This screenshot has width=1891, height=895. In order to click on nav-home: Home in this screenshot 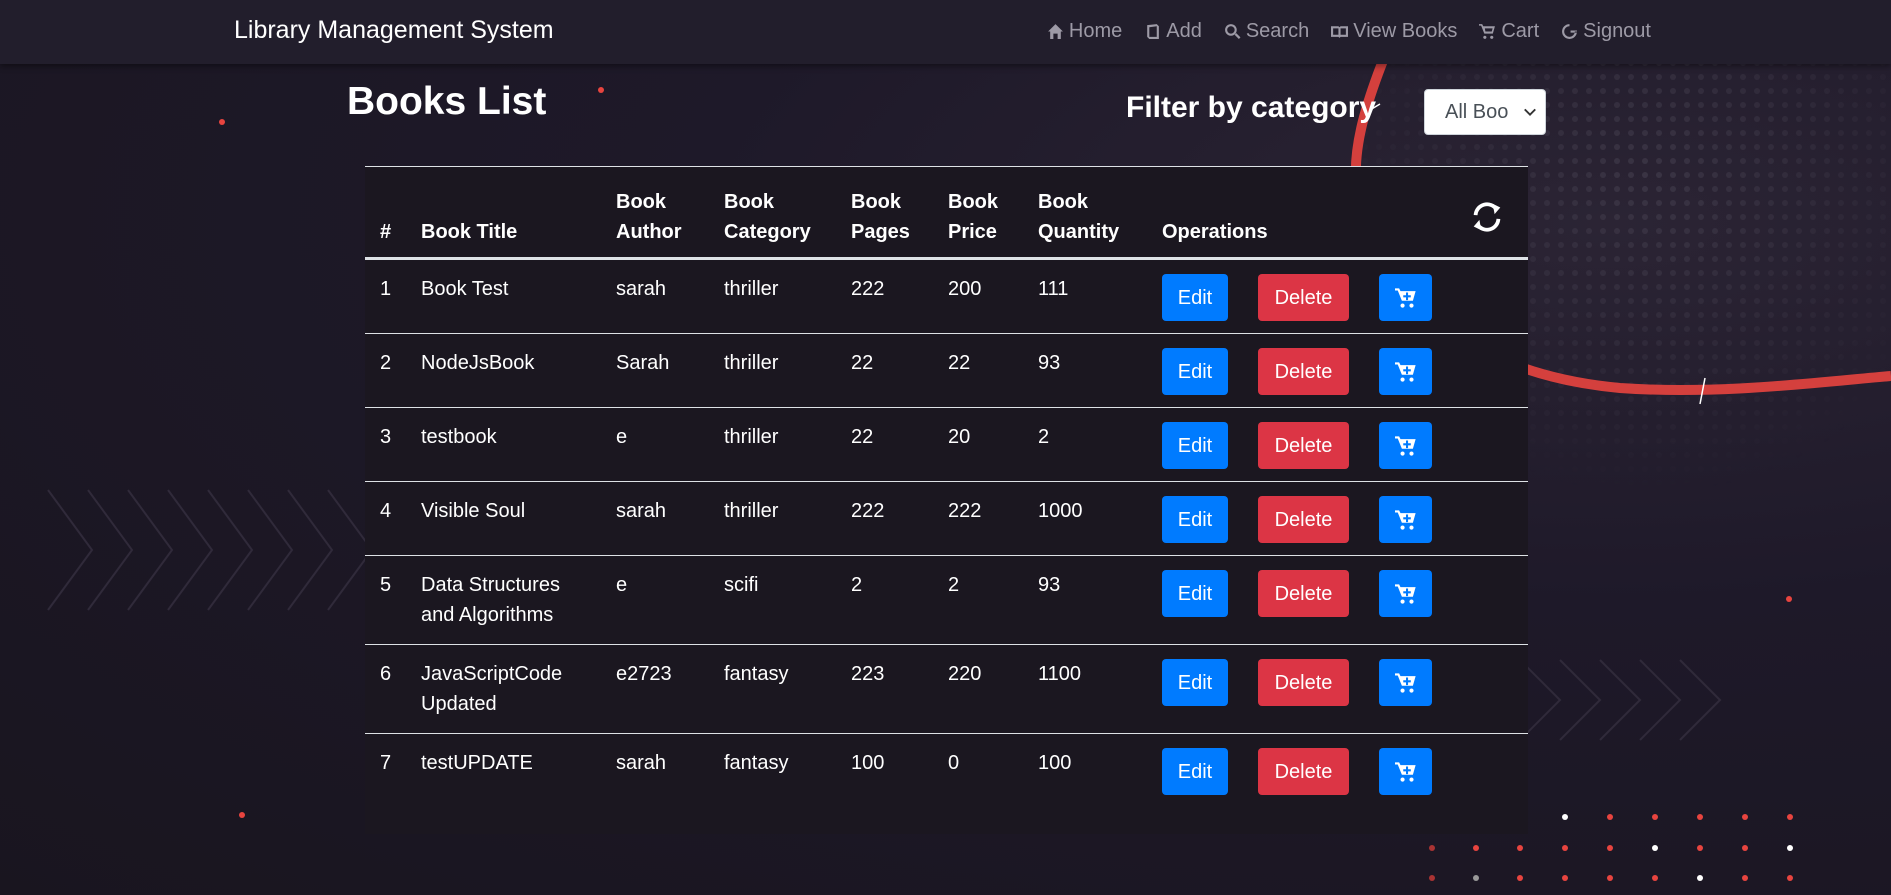, I will do `click(1084, 31)`.